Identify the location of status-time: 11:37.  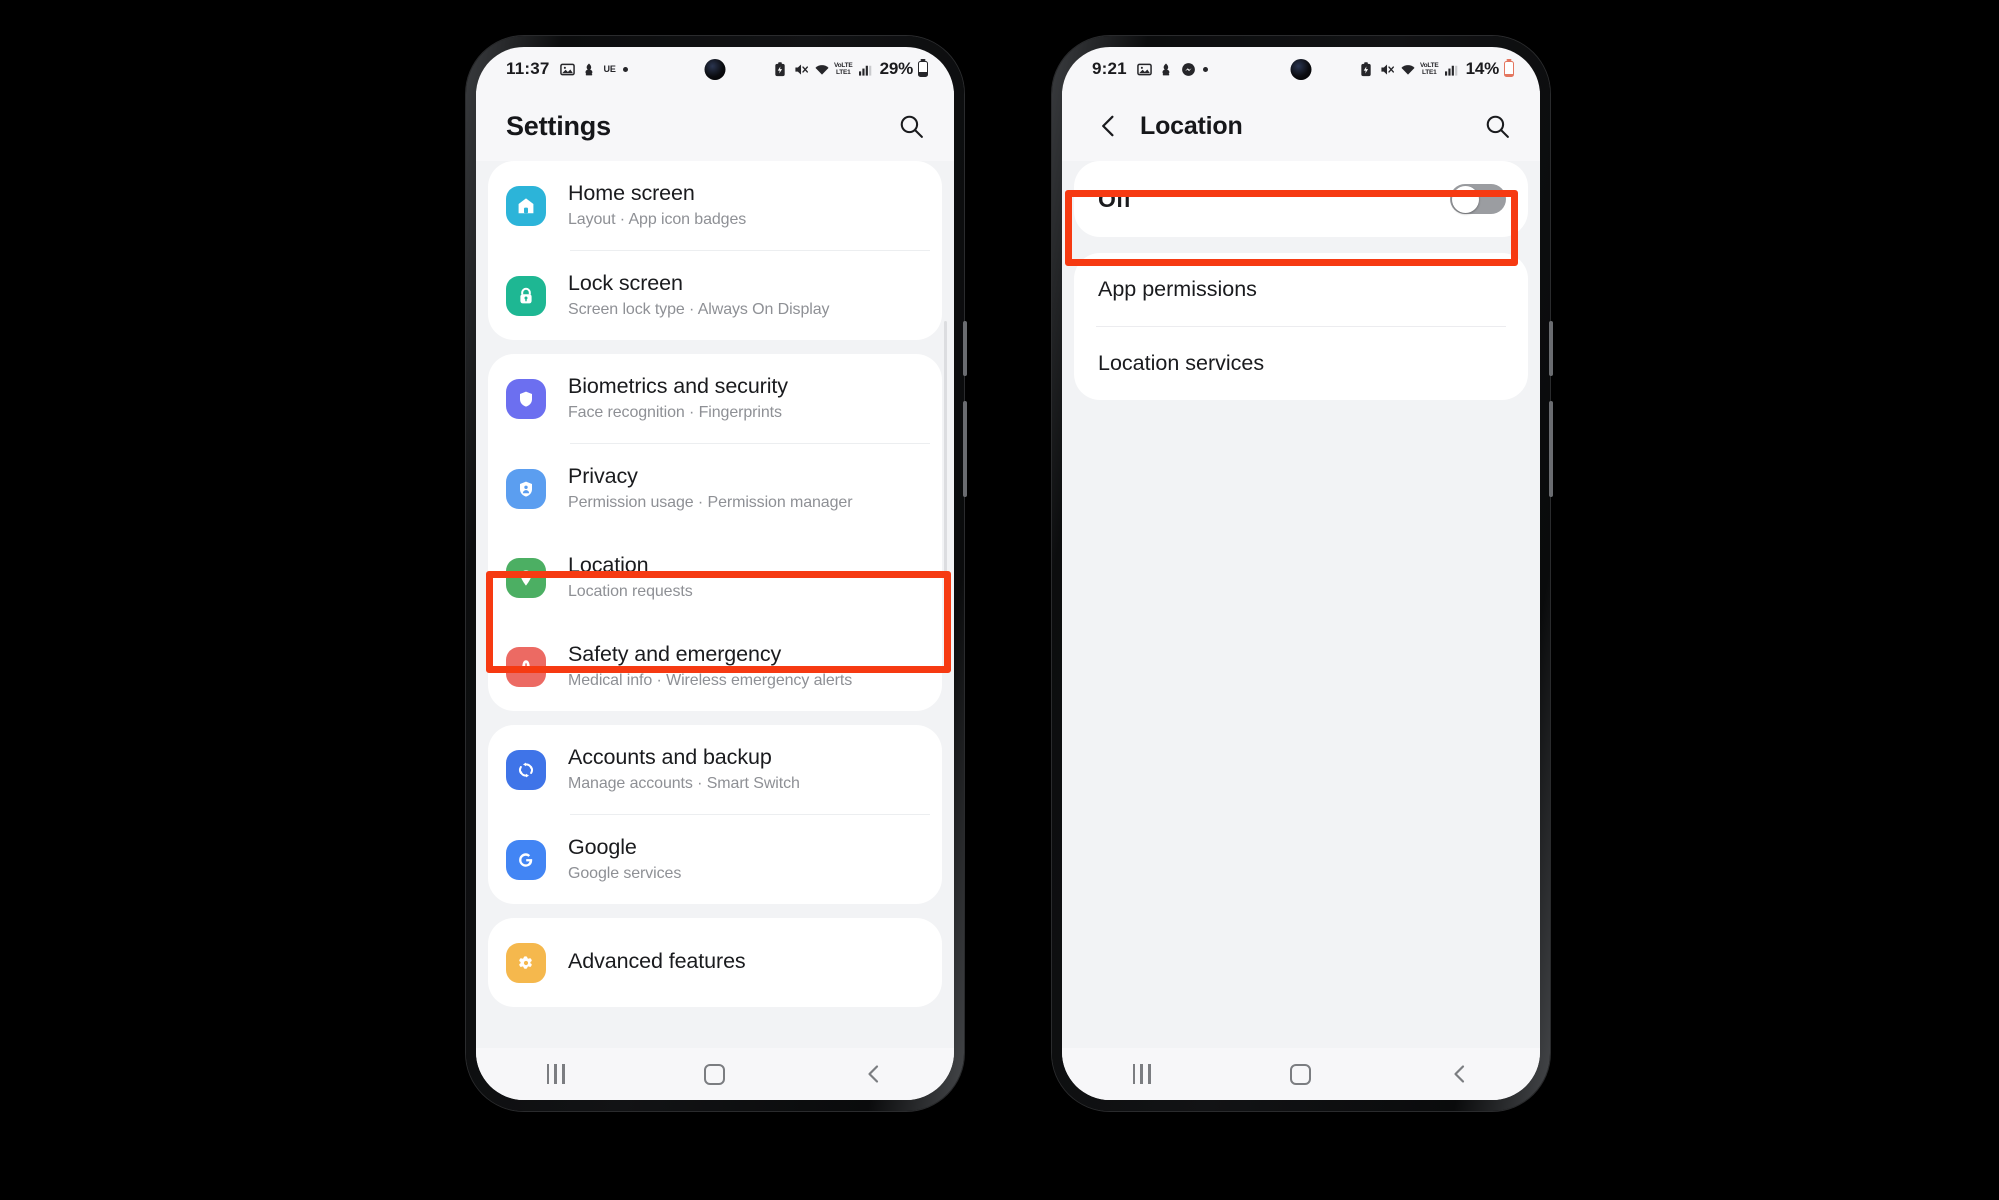
(528, 68).